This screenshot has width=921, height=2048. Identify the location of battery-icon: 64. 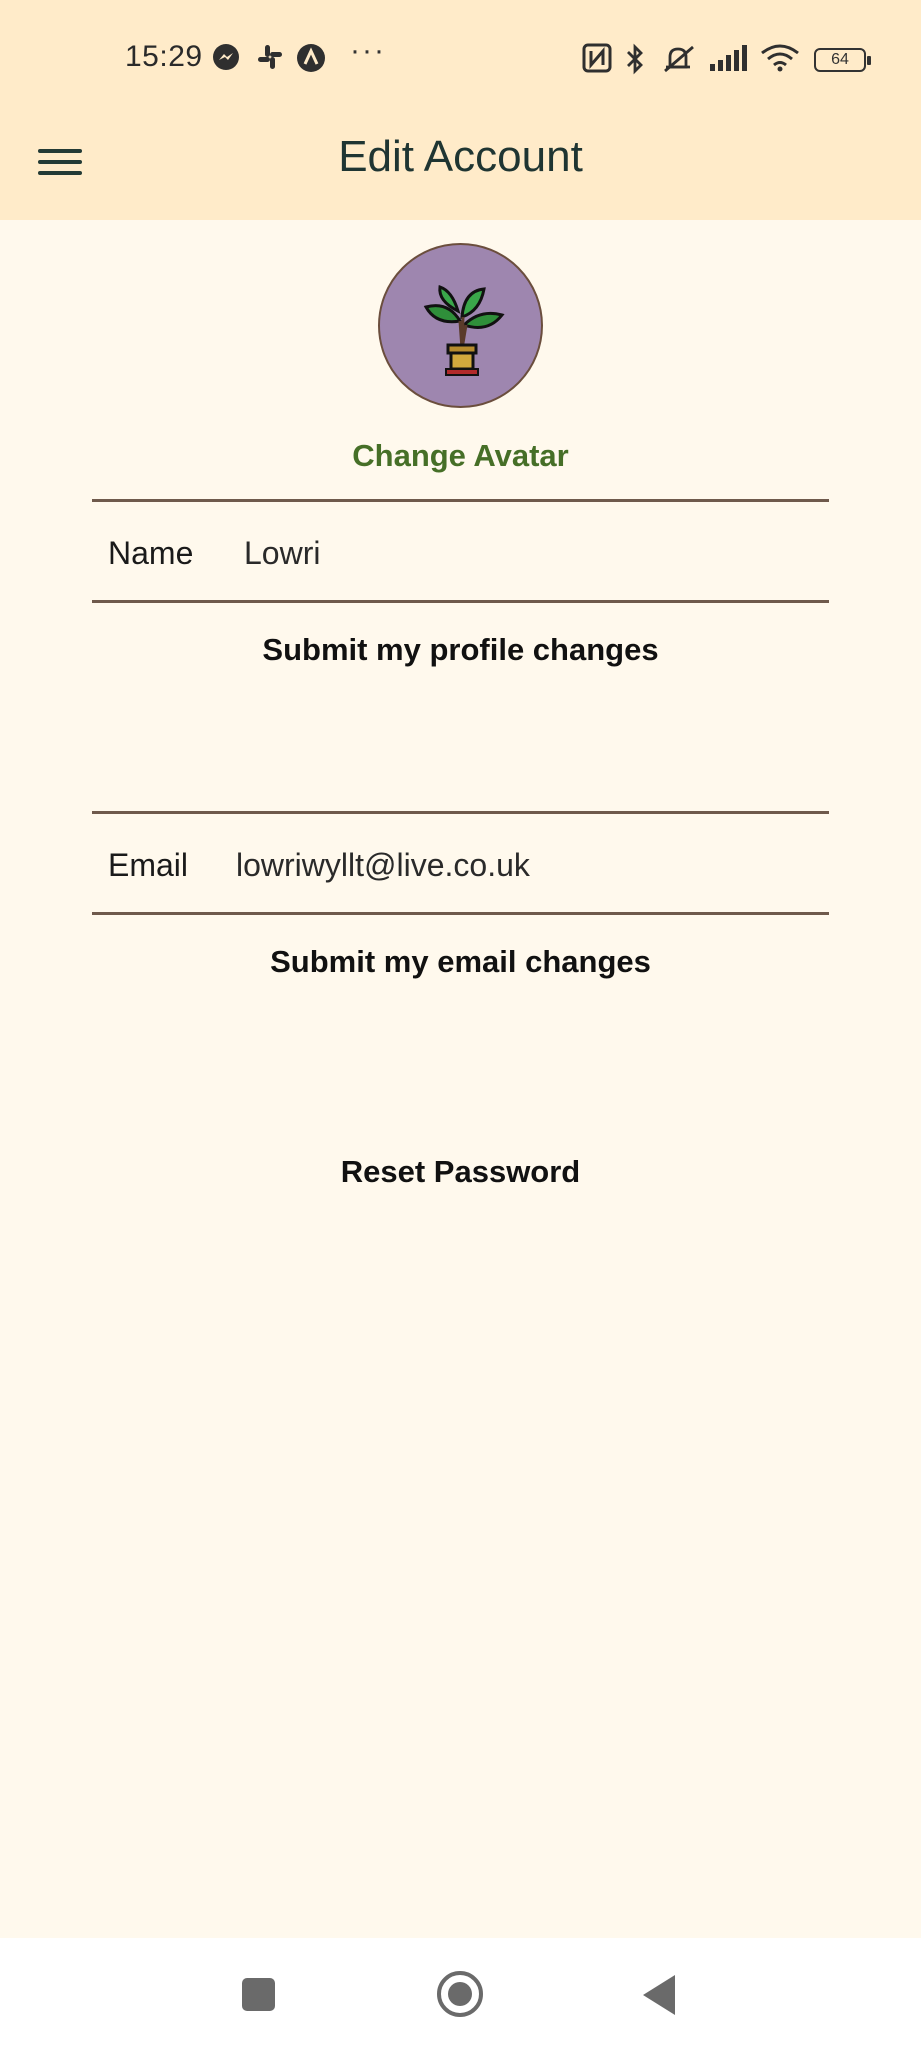
(842, 60).